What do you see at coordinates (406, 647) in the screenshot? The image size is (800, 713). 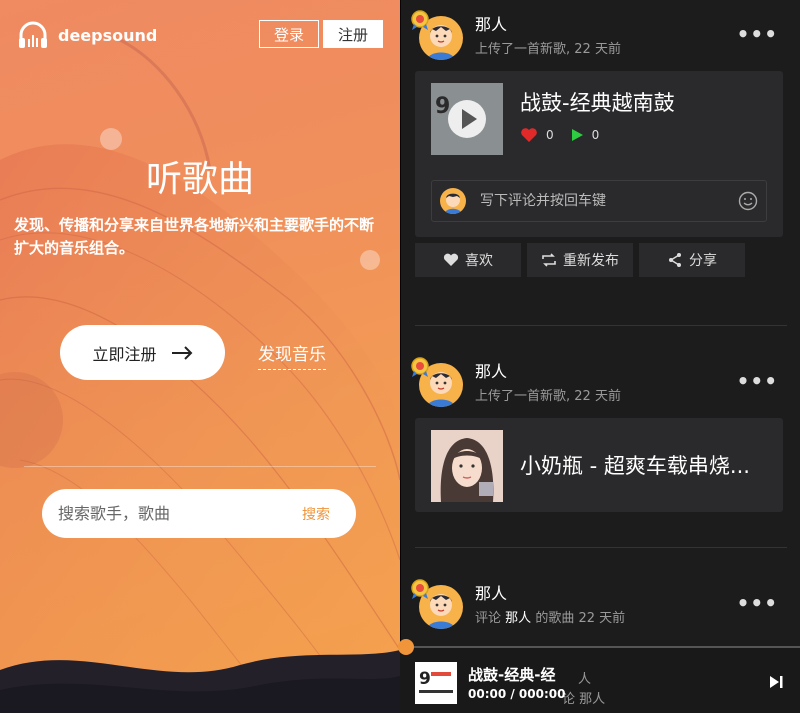 I see `progress-handle` at bounding box center [406, 647].